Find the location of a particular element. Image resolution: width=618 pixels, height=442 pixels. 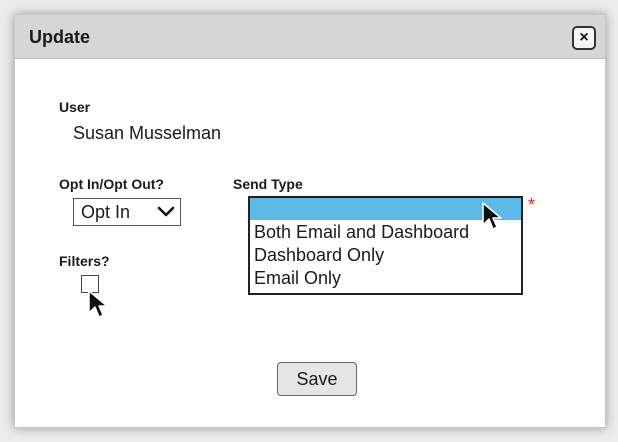

dialog-titlebar: Update × is located at coordinates (310, 37).